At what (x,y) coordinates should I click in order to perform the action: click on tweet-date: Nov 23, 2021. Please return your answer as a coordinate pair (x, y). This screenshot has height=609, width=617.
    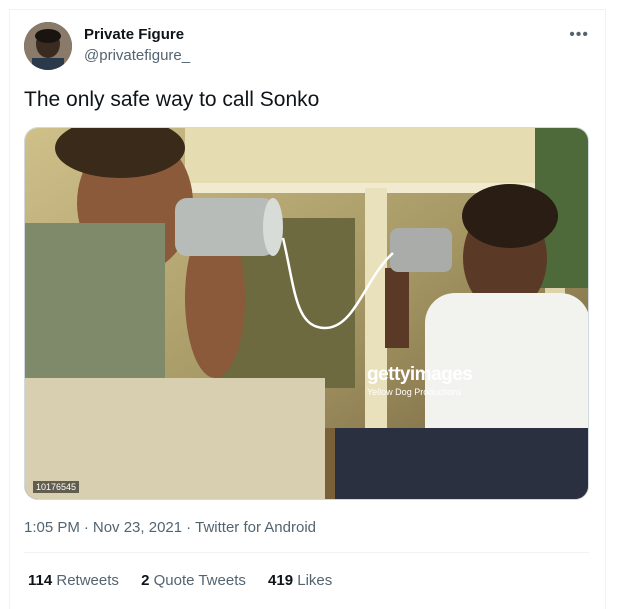
    Looking at the image, I should click on (137, 527).